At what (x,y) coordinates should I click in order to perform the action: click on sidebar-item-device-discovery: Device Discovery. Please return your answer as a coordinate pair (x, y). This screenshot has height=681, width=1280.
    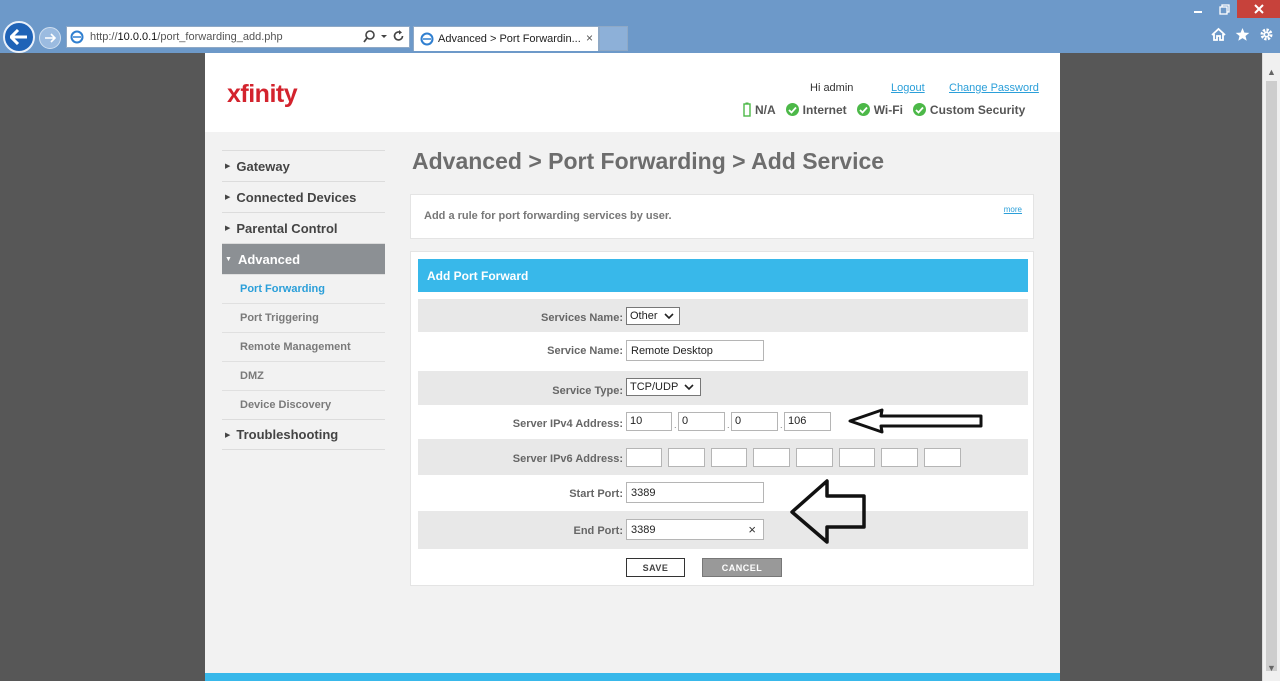
    Looking at the image, I should click on (303, 404).